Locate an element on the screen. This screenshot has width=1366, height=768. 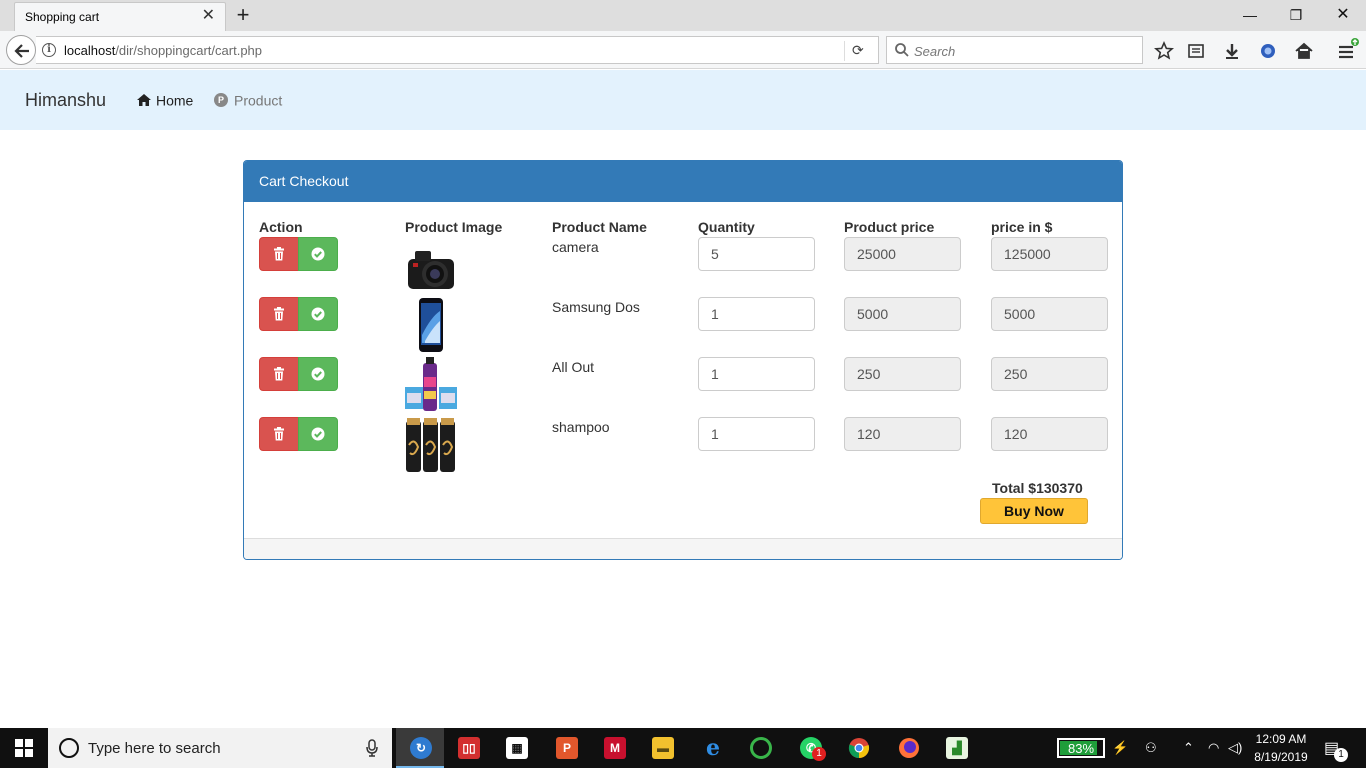
search-field: Search is located at coordinates (1014, 50).